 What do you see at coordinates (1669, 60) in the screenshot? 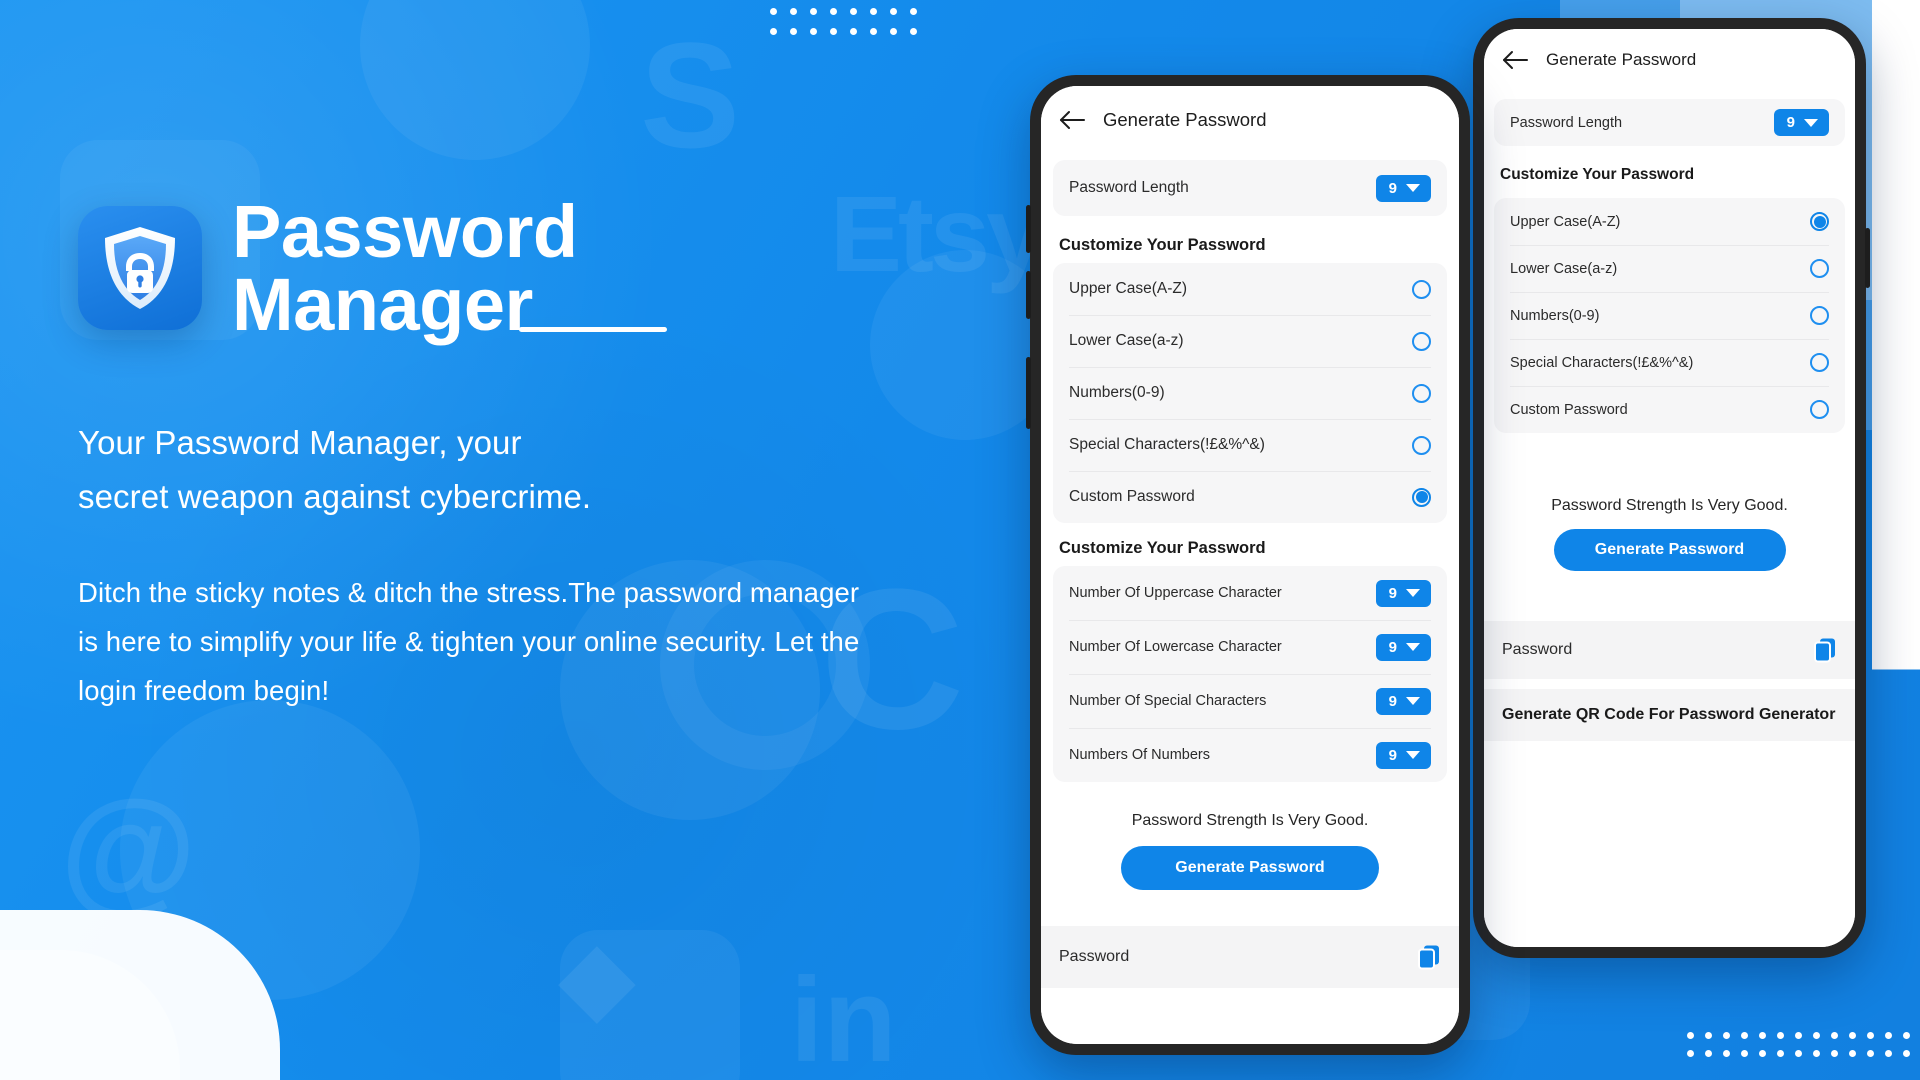
I see `appbar-back: Generate Password` at bounding box center [1669, 60].